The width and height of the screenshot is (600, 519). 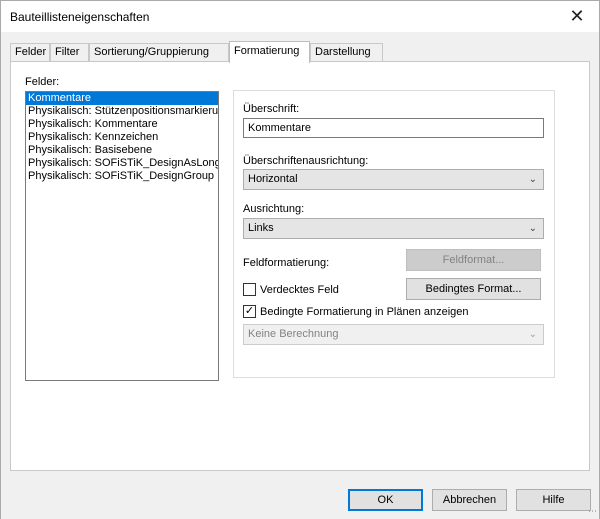 I want to click on help-button: Hilfe, so click(x=553, y=500).